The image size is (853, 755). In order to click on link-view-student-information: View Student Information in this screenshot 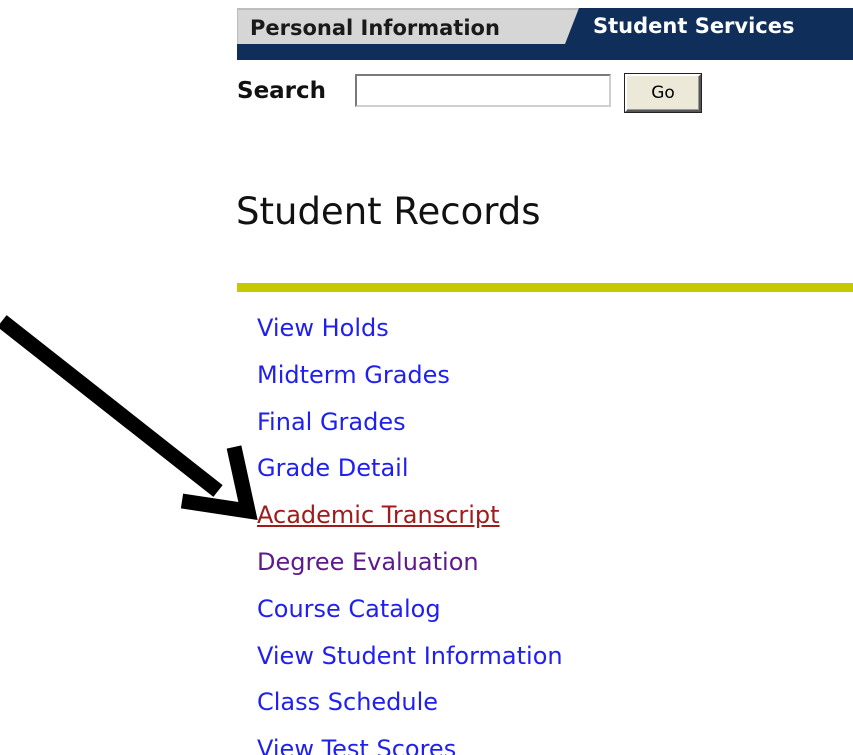, I will do `click(410, 656)`.